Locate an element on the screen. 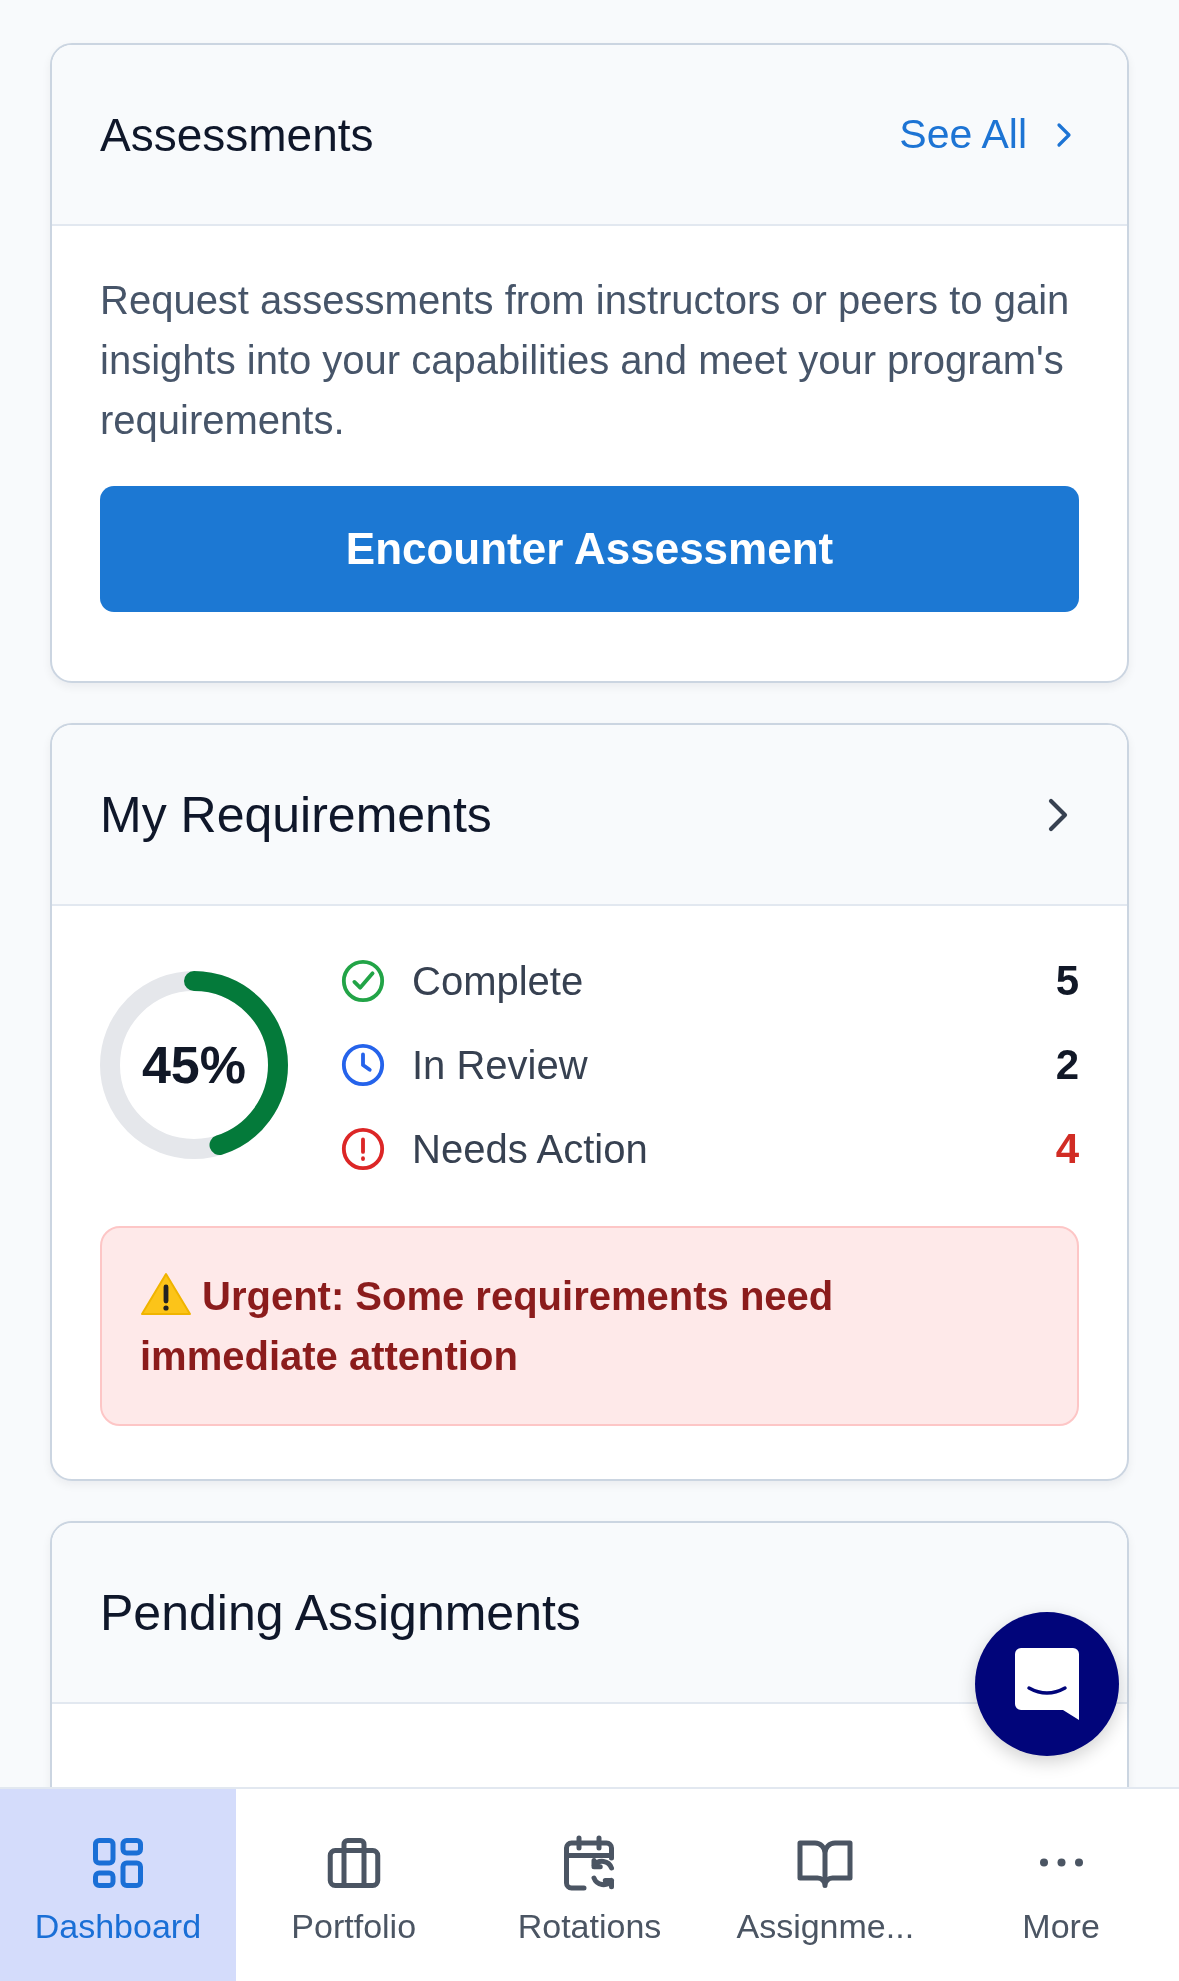 Image resolution: width=1179 pixels, height=1981 pixels. check-circle-icon is located at coordinates (363, 981).